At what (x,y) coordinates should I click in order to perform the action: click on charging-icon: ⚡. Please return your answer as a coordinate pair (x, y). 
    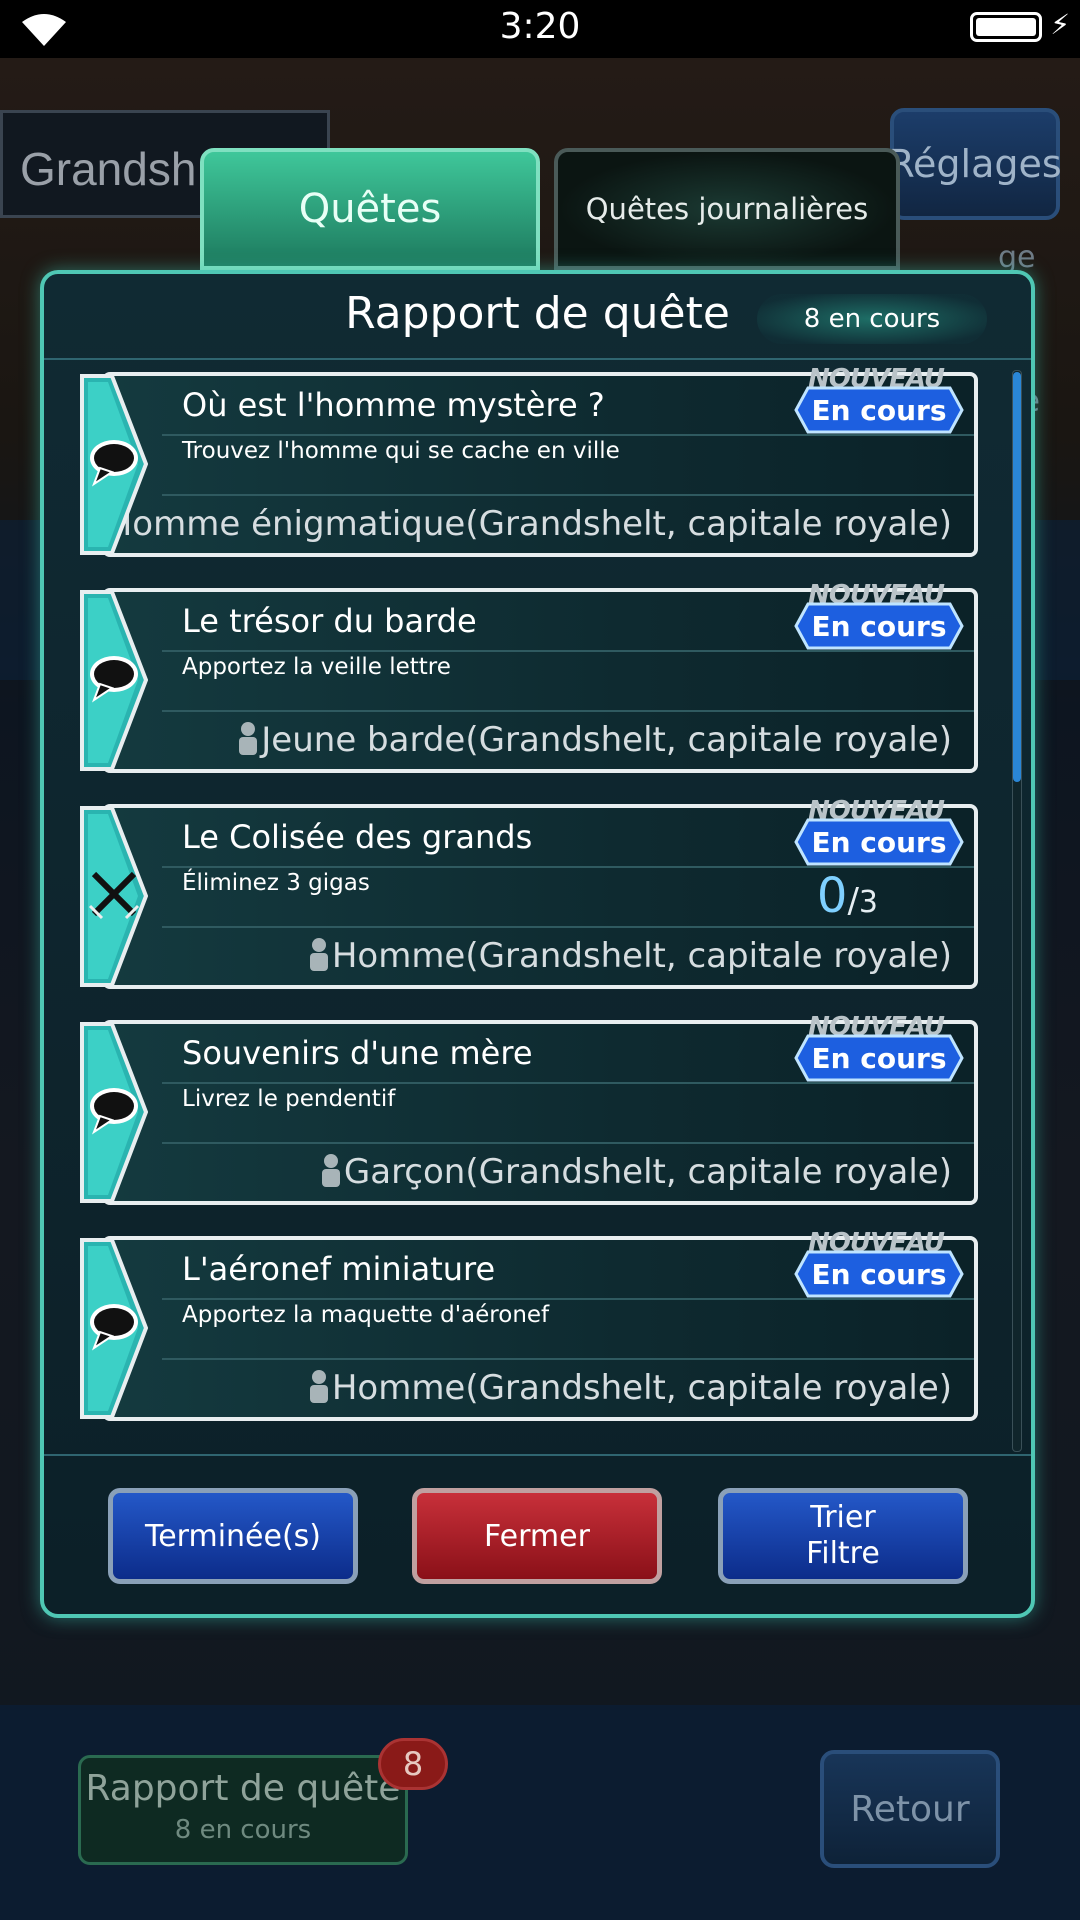
    Looking at the image, I should click on (1060, 24).